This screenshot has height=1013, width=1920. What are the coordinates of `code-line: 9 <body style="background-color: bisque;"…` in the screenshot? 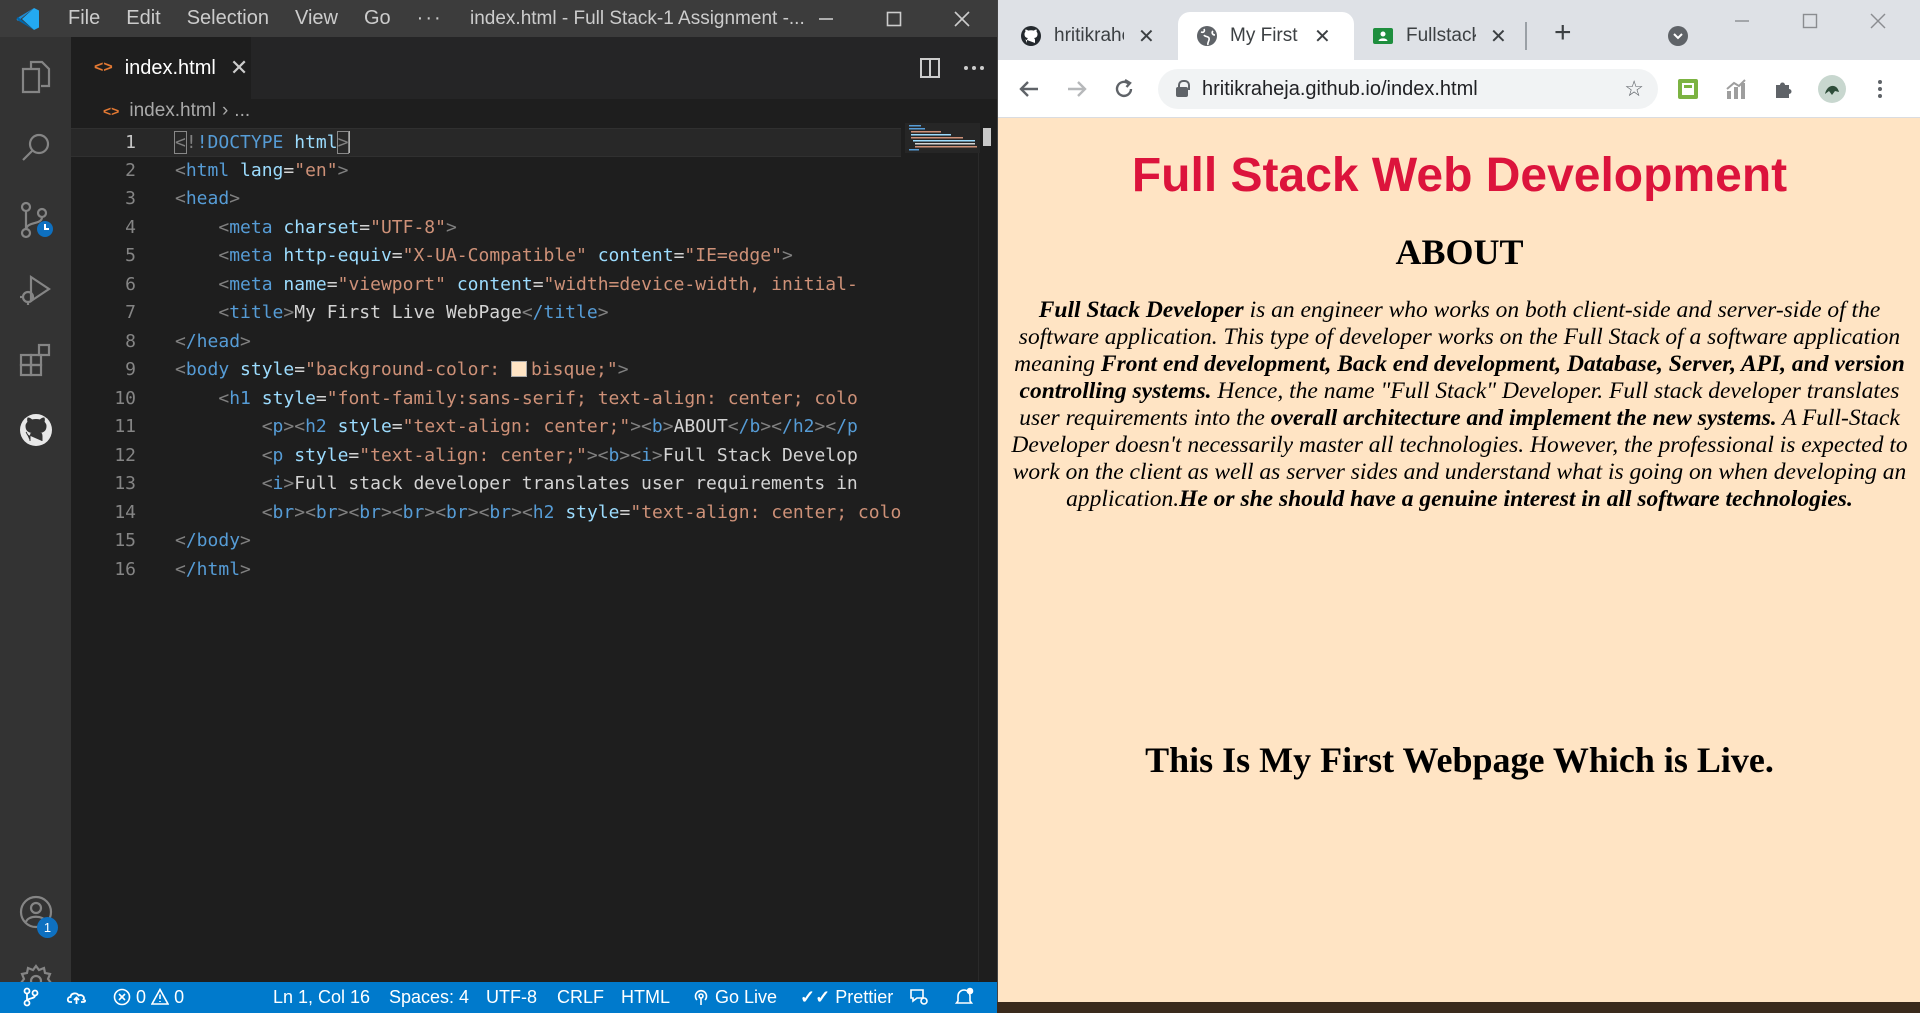 It's located at (377, 369).